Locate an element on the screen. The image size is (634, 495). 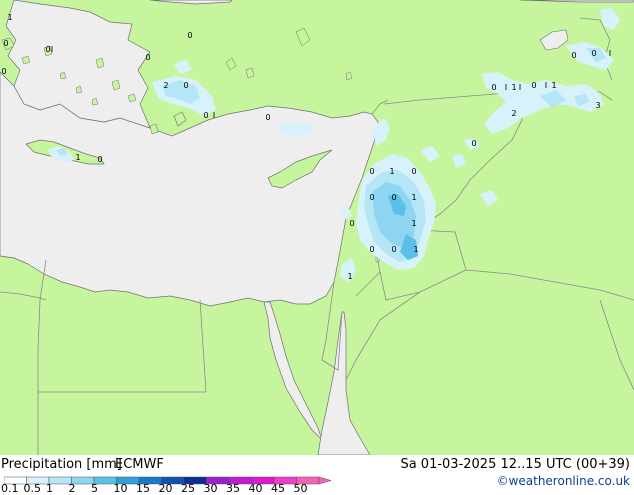
colorbar-tick-label: 1 is located at coordinates (49, 488).